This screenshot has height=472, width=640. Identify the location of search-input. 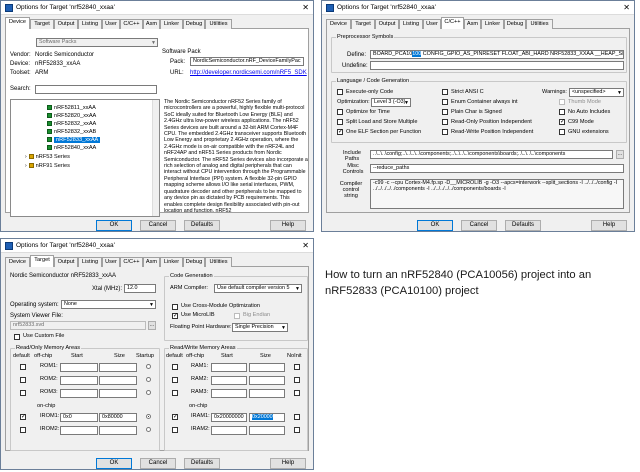
(96, 89).